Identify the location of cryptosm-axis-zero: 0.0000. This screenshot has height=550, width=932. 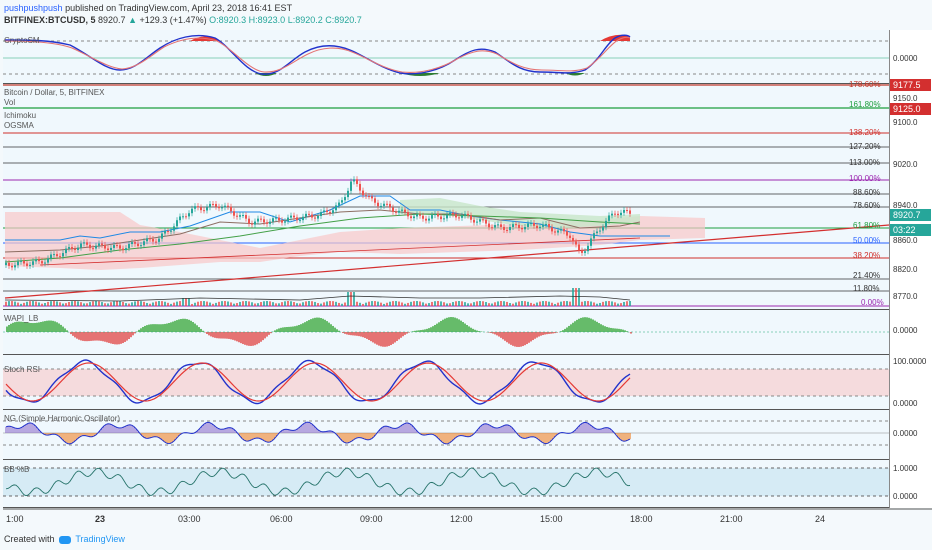
(905, 58).